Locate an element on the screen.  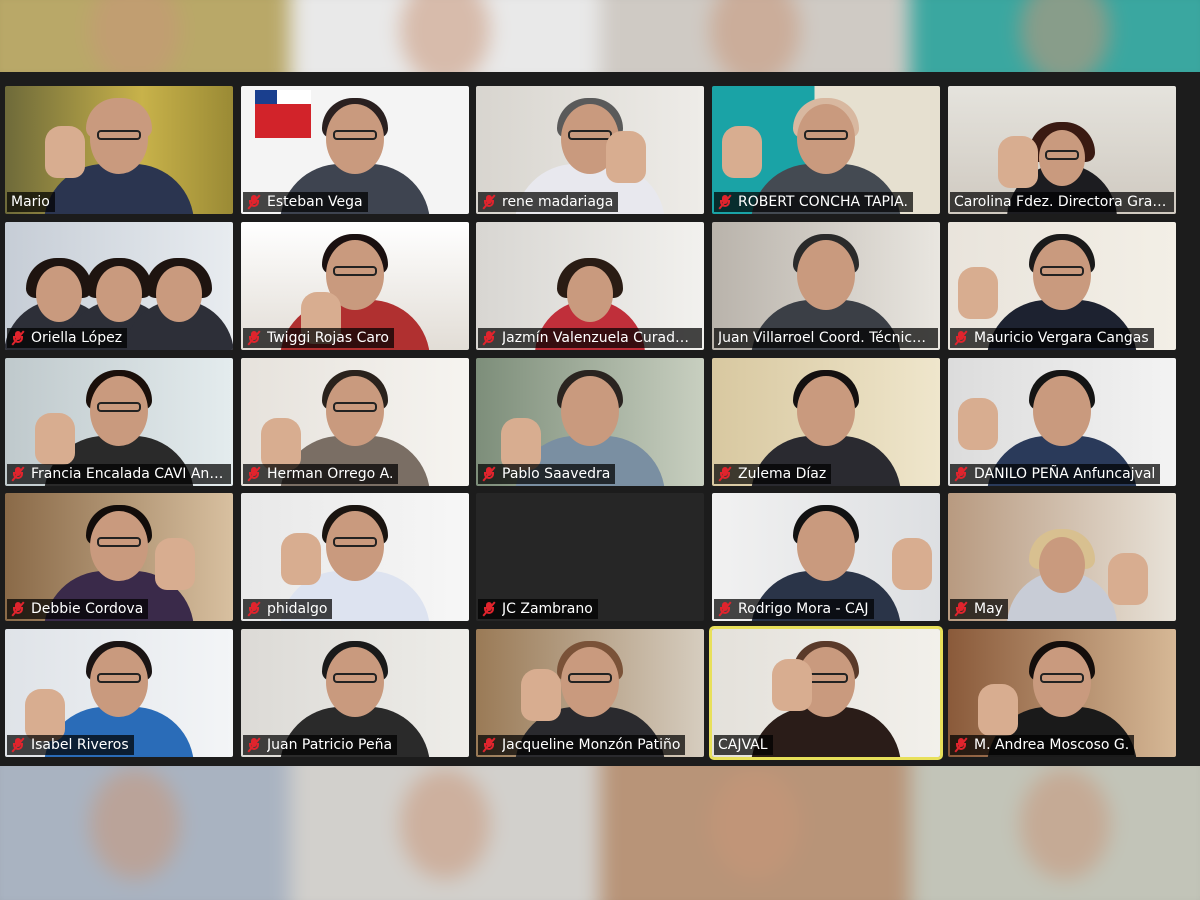
participant-name-label: DANILO PEÑA Anfuncajval is located at coordinates (1055, 474).